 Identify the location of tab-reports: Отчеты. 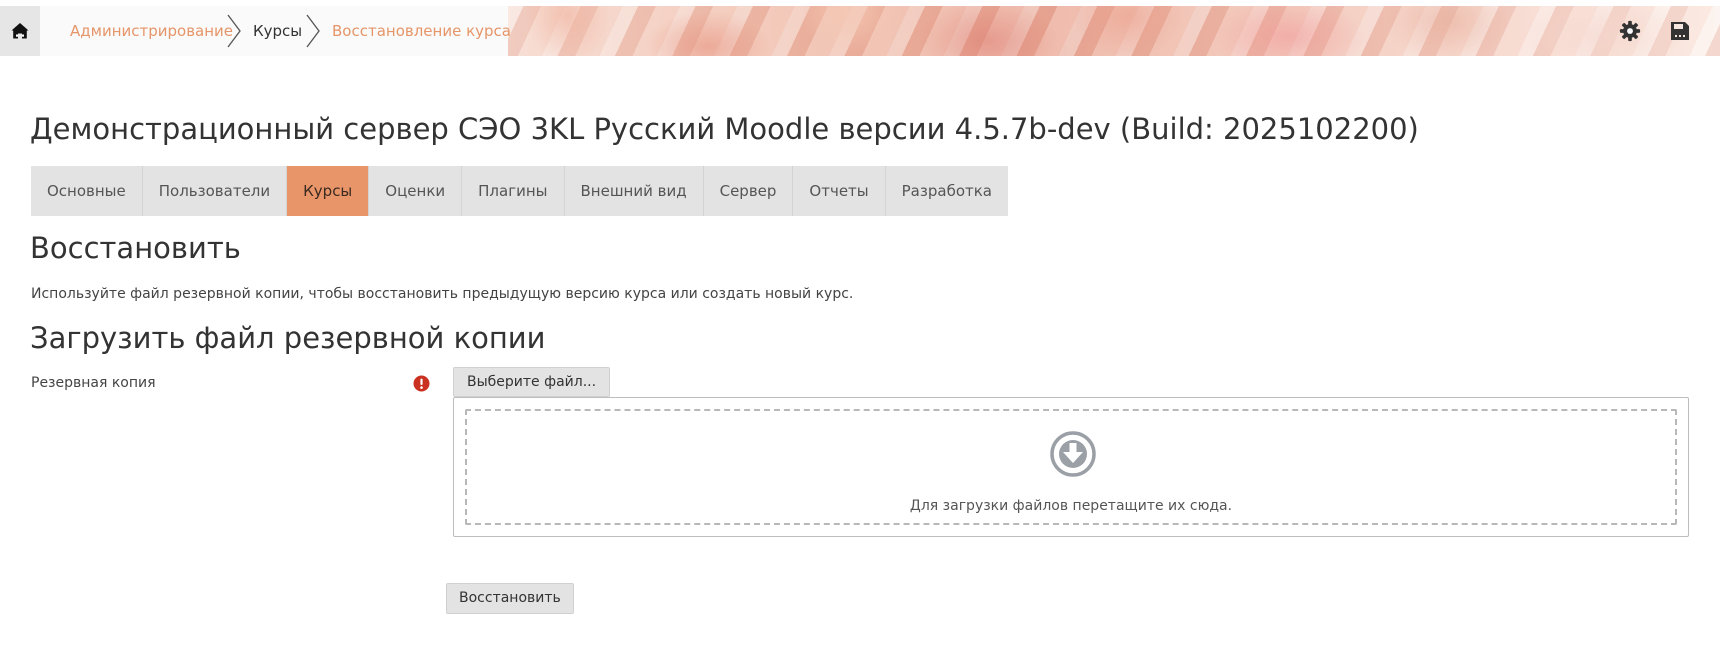
(839, 191).